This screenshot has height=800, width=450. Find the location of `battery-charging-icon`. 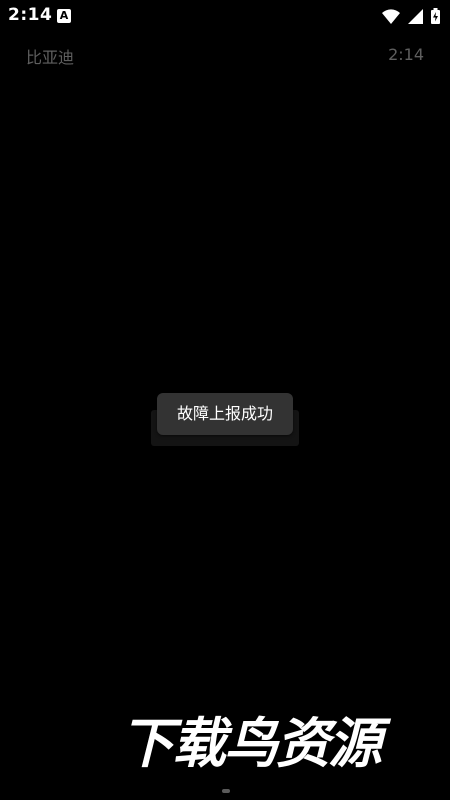

battery-charging-icon is located at coordinates (435, 16).